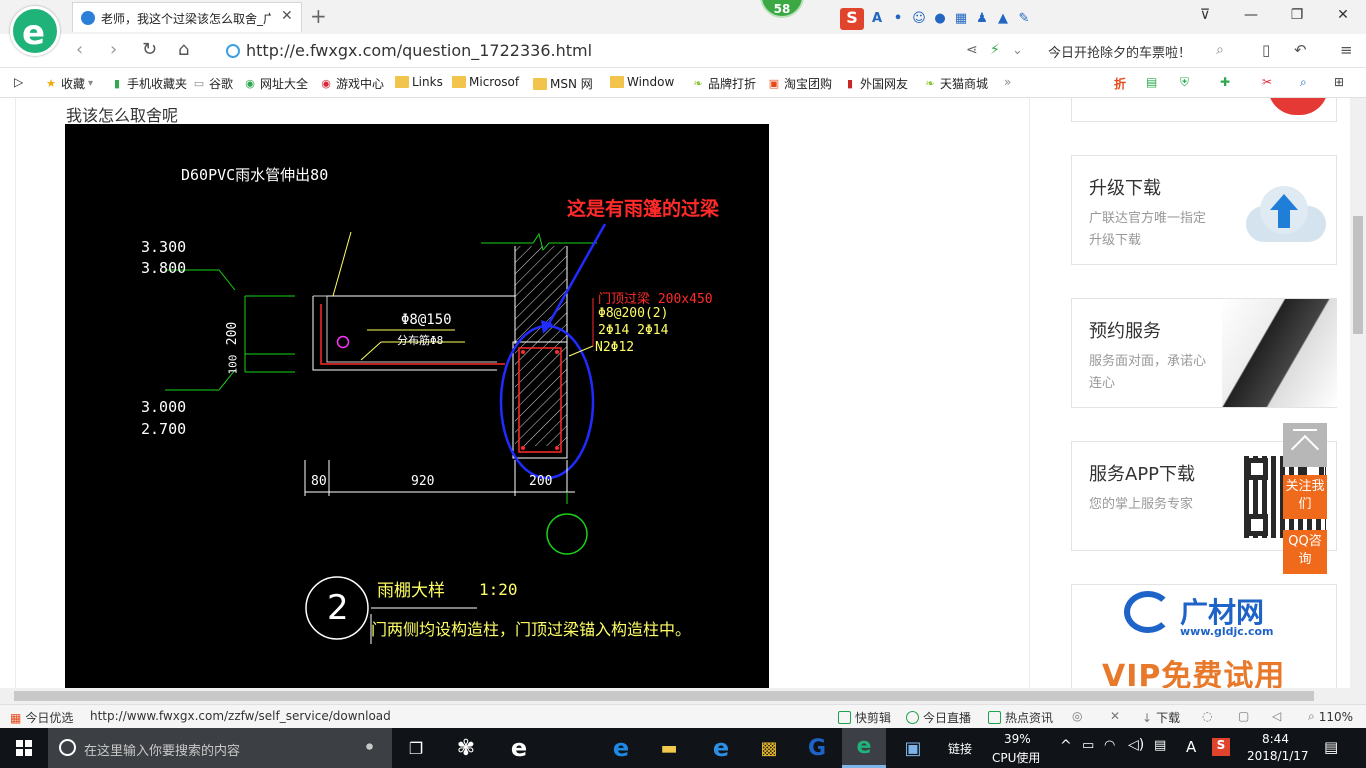  Describe the element at coordinates (466, 748) in the screenshot. I see `pinwheel-app-icon: ✾` at that location.